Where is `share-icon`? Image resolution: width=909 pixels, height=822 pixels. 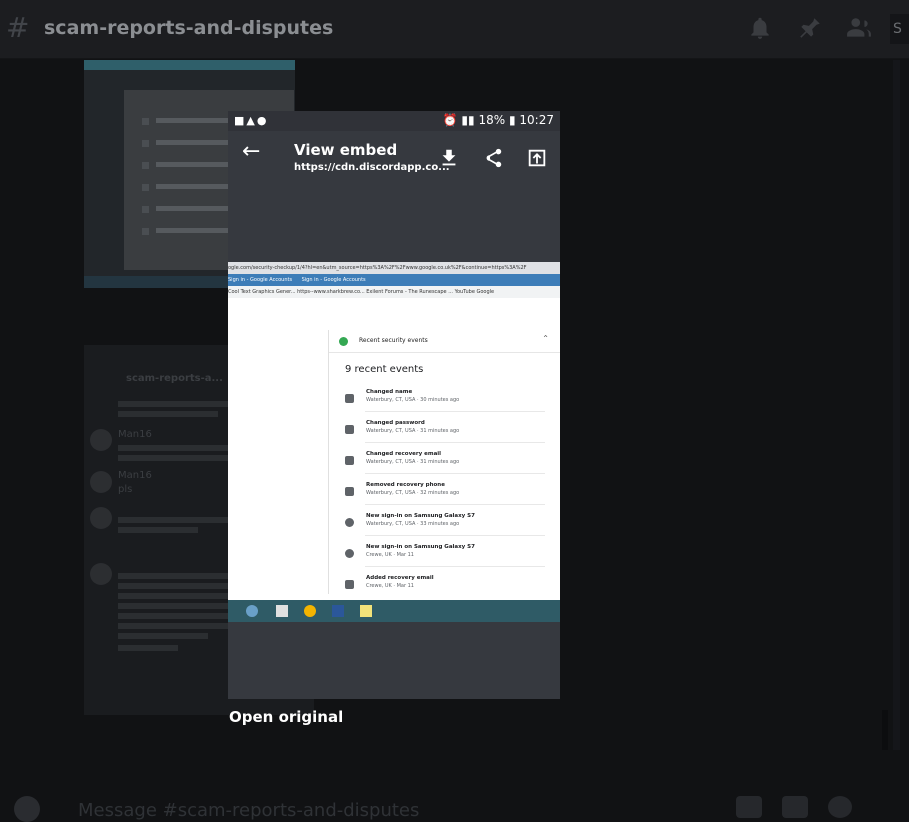
share-icon is located at coordinates (493, 158).